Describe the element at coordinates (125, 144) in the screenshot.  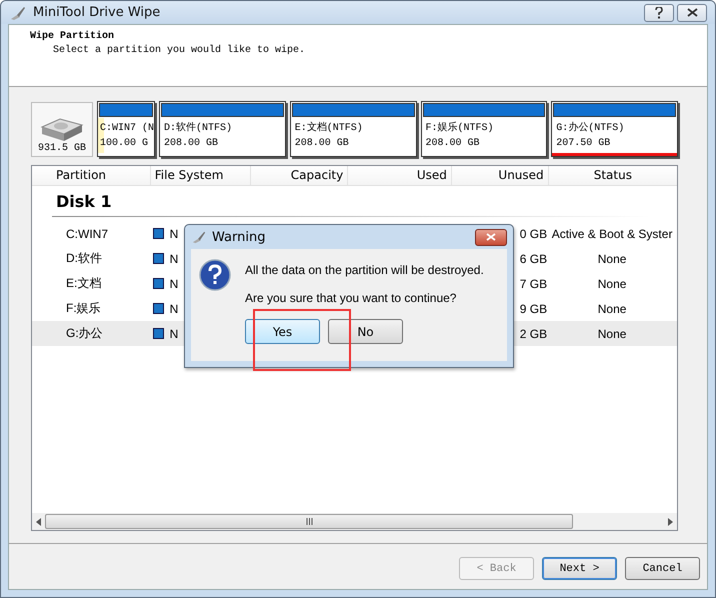
I see `partition-size: 100.00 G` at that location.